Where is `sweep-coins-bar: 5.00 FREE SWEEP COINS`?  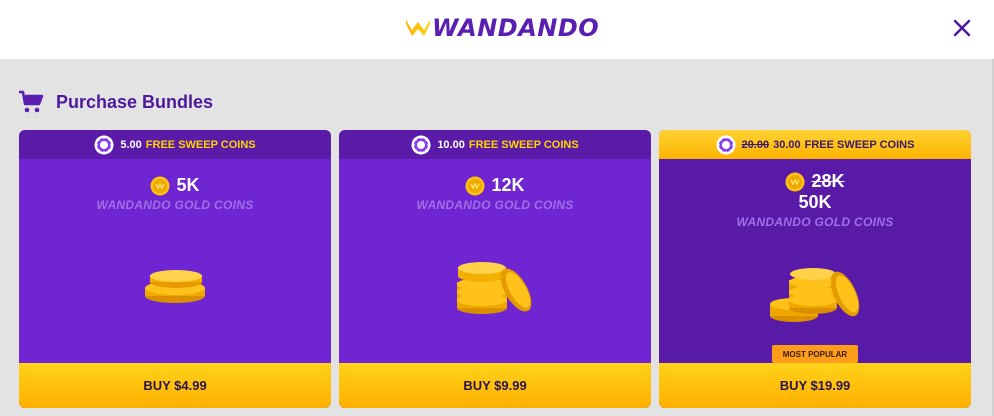
sweep-coins-bar: 5.00 FREE SWEEP COINS is located at coordinates (175, 144).